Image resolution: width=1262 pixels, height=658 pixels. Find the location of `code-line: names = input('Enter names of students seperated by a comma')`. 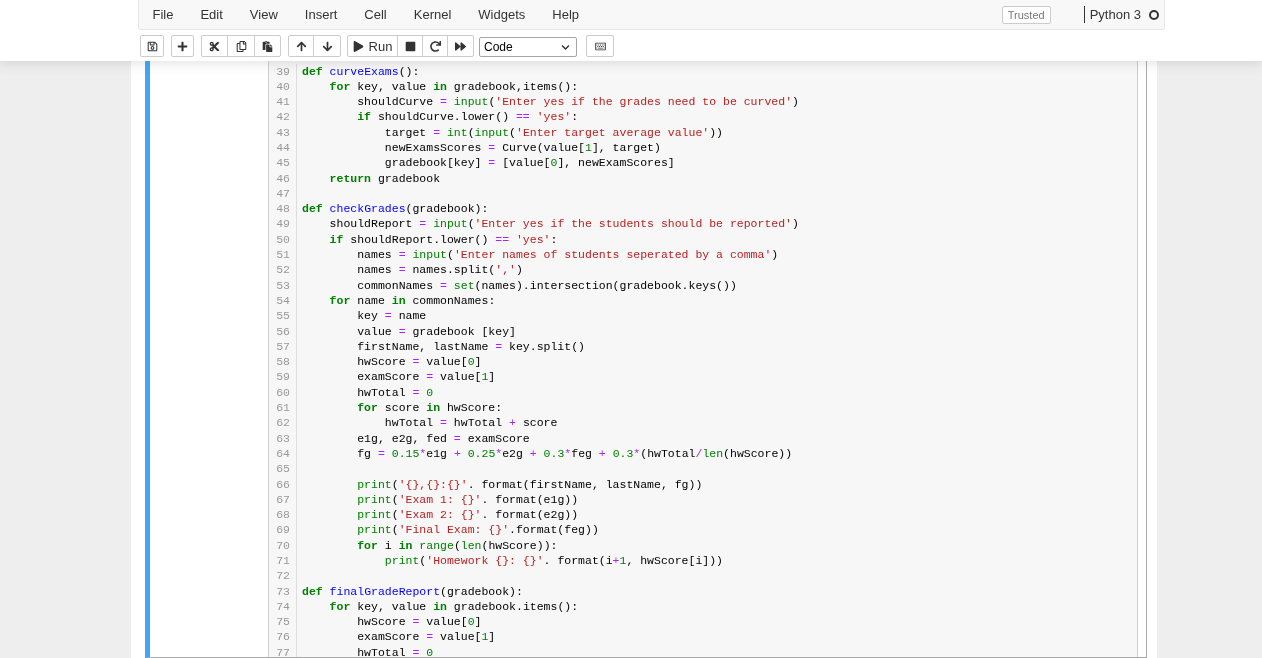

code-line: names = input('Enter names of students seperated by a comma') is located at coordinates (568, 255).